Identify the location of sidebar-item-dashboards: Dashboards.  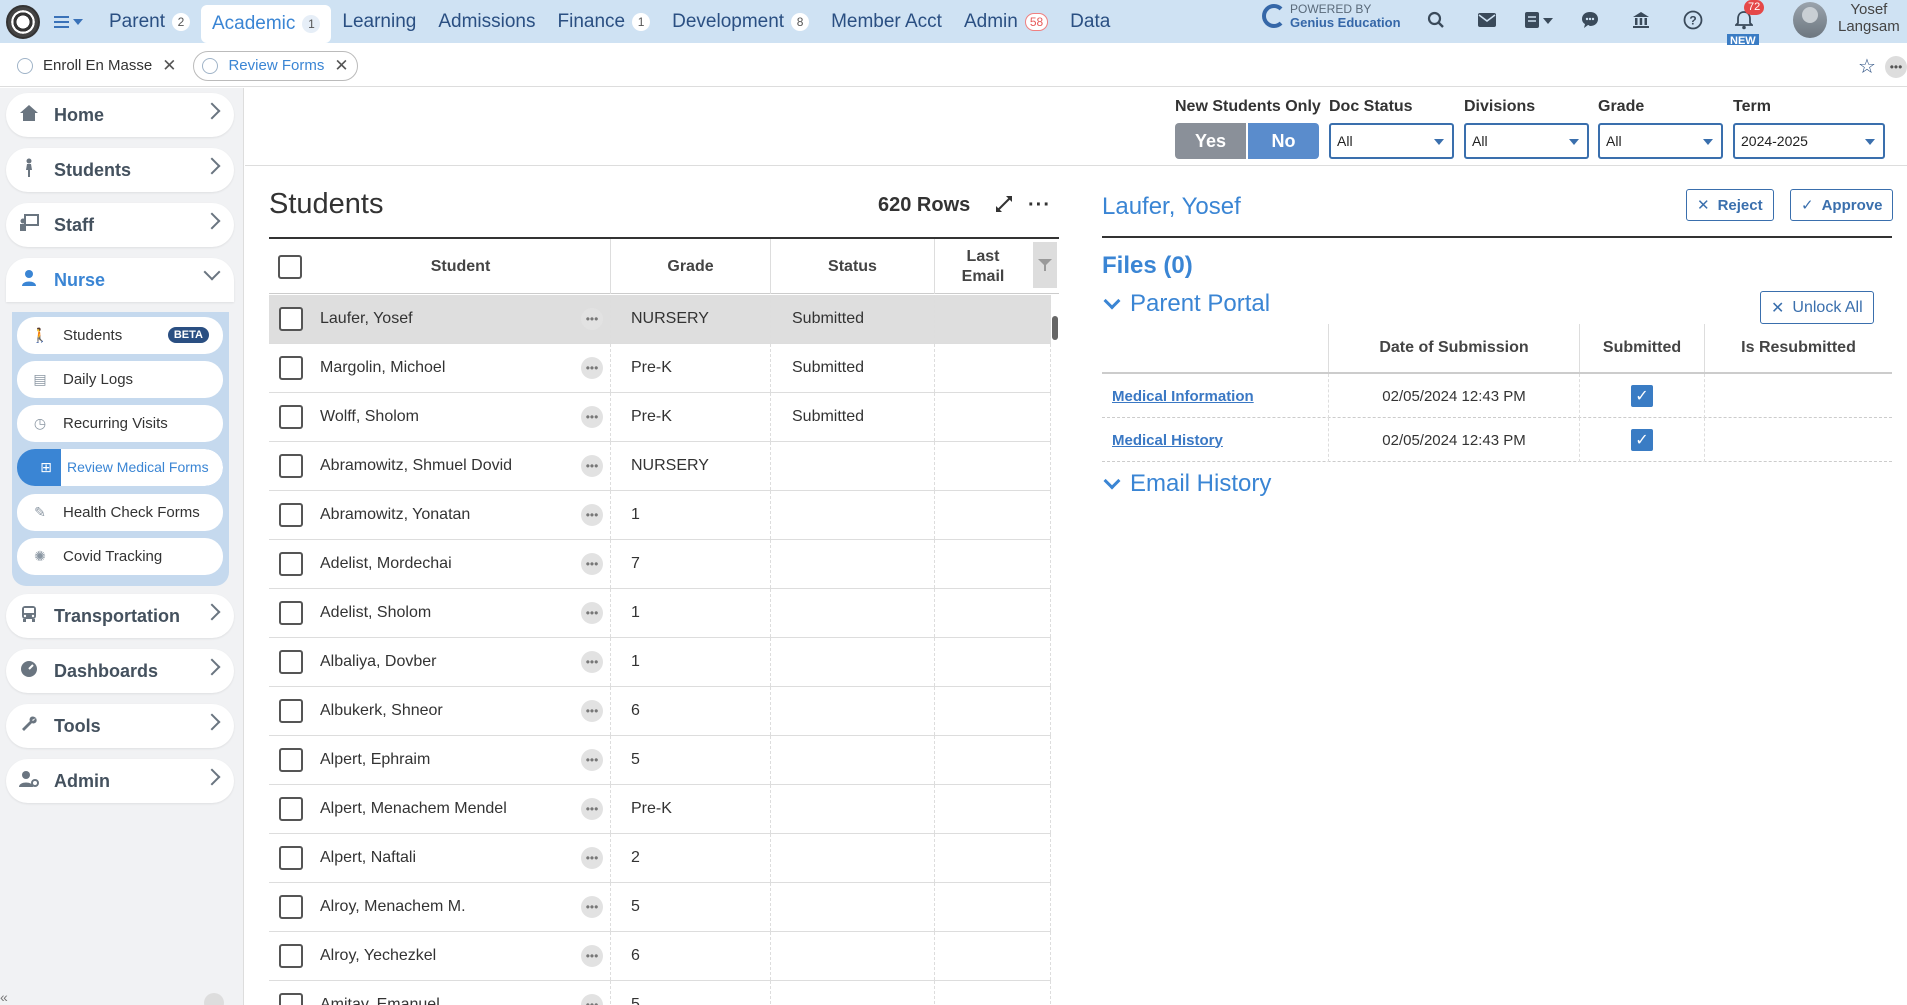
(120, 671).